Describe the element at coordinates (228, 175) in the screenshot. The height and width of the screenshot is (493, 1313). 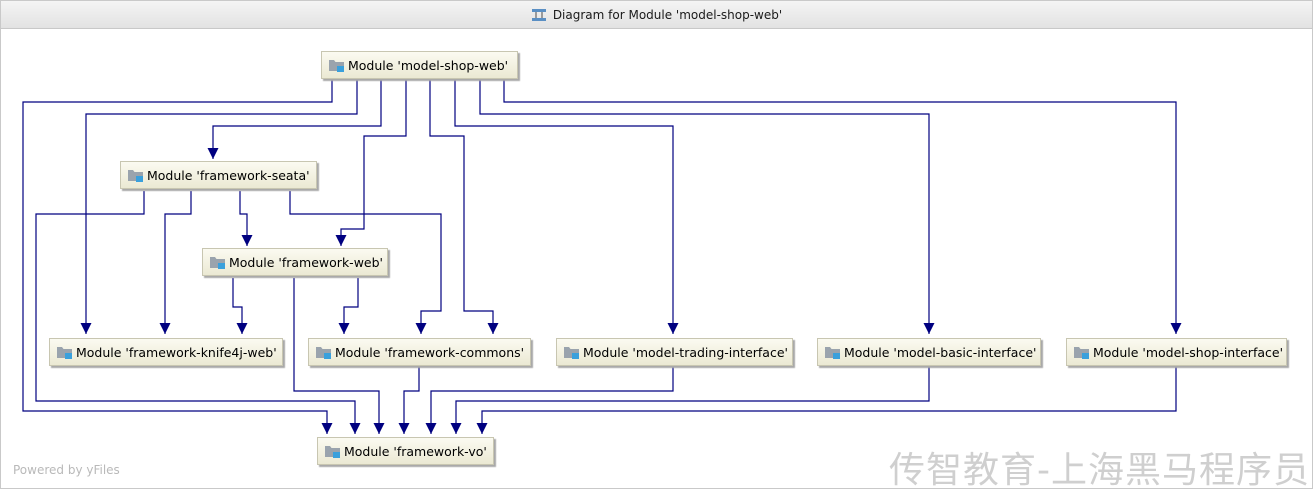
I see `node-label: Module 'framework-seata'` at that location.